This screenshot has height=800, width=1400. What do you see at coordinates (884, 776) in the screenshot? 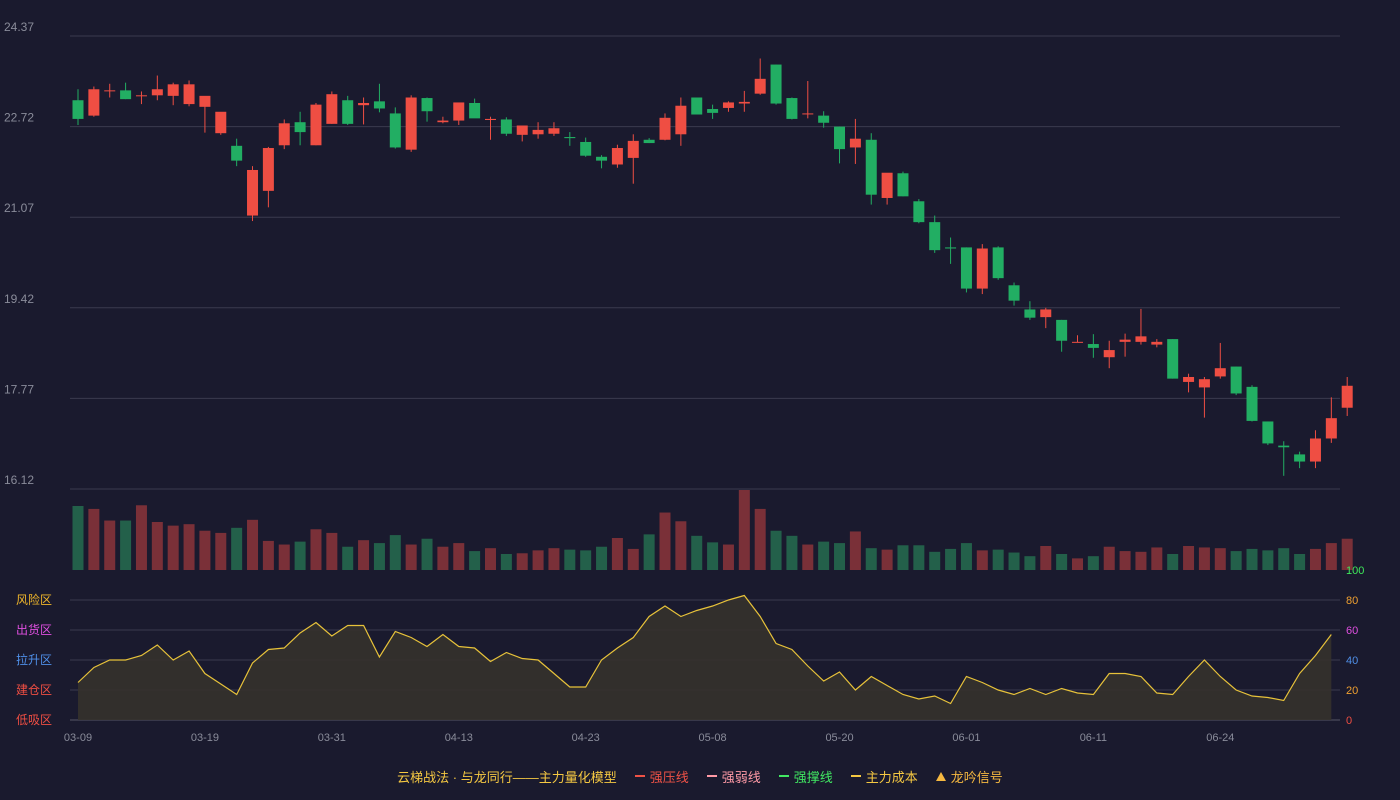
I see `legend-item-cost: 主力成本` at bounding box center [884, 776].